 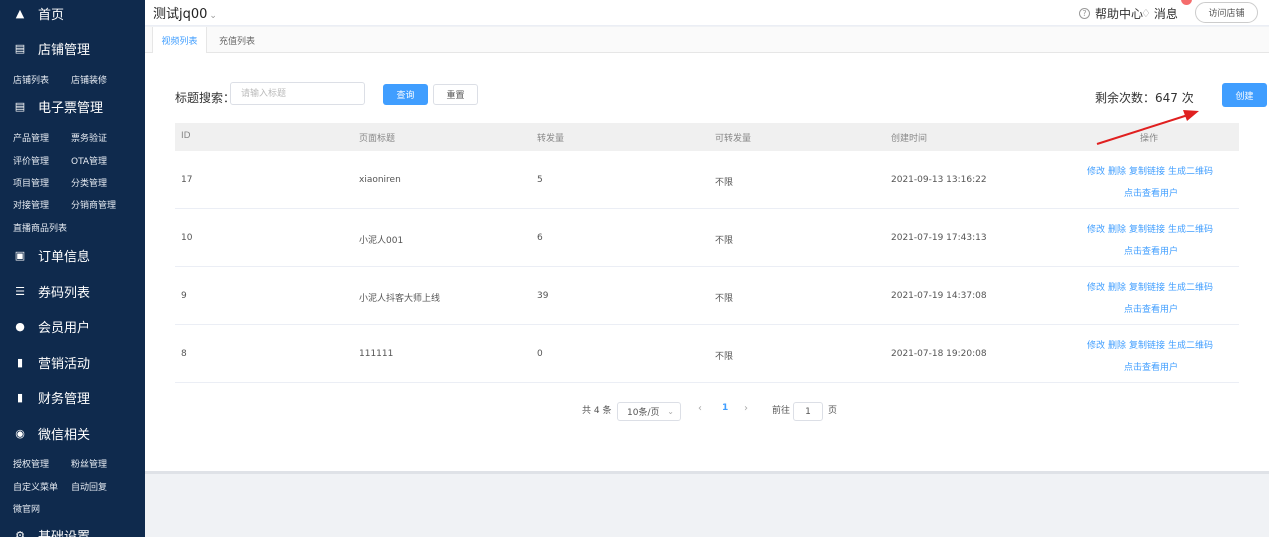 What do you see at coordinates (89, 463) in the screenshot?
I see `nav-fans-mgmt: 粉丝管理` at bounding box center [89, 463].